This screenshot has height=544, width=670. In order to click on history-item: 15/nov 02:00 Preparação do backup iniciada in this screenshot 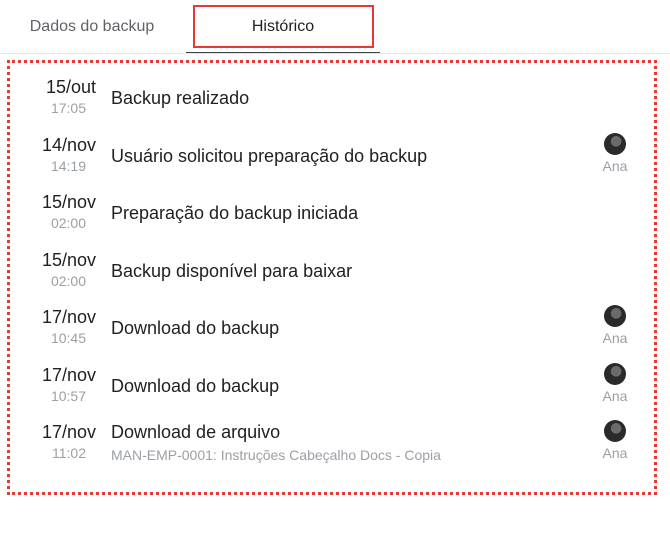, I will do `click(332, 209)`.